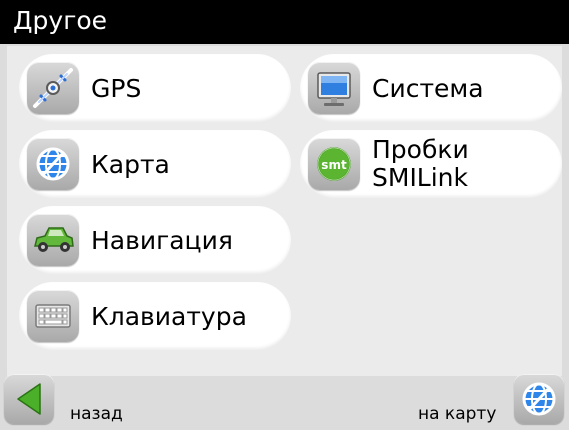 This screenshot has width=569, height=430. I want to click on menu-item-map-label: Карта, so click(130, 164).